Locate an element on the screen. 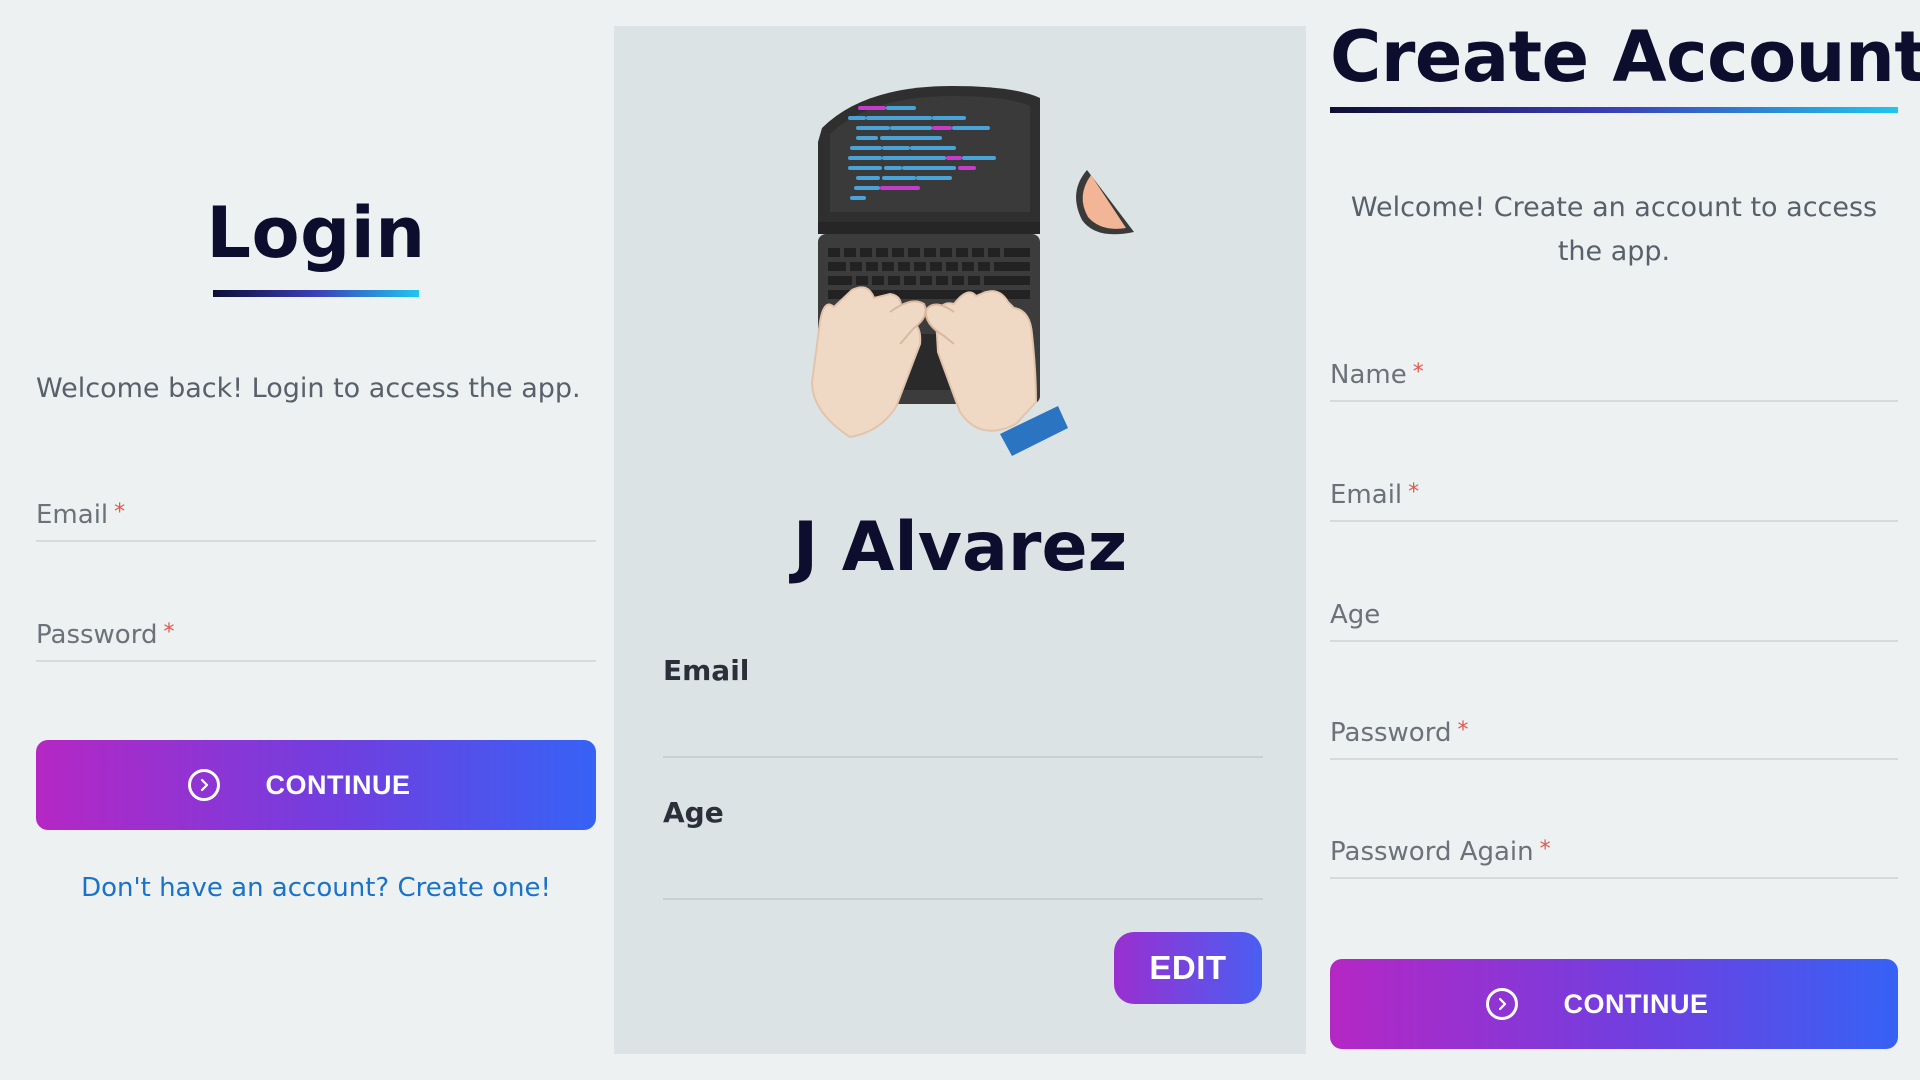 The image size is (1920, 1080). profile-email-label: Email is located at coordinates (706, 670).